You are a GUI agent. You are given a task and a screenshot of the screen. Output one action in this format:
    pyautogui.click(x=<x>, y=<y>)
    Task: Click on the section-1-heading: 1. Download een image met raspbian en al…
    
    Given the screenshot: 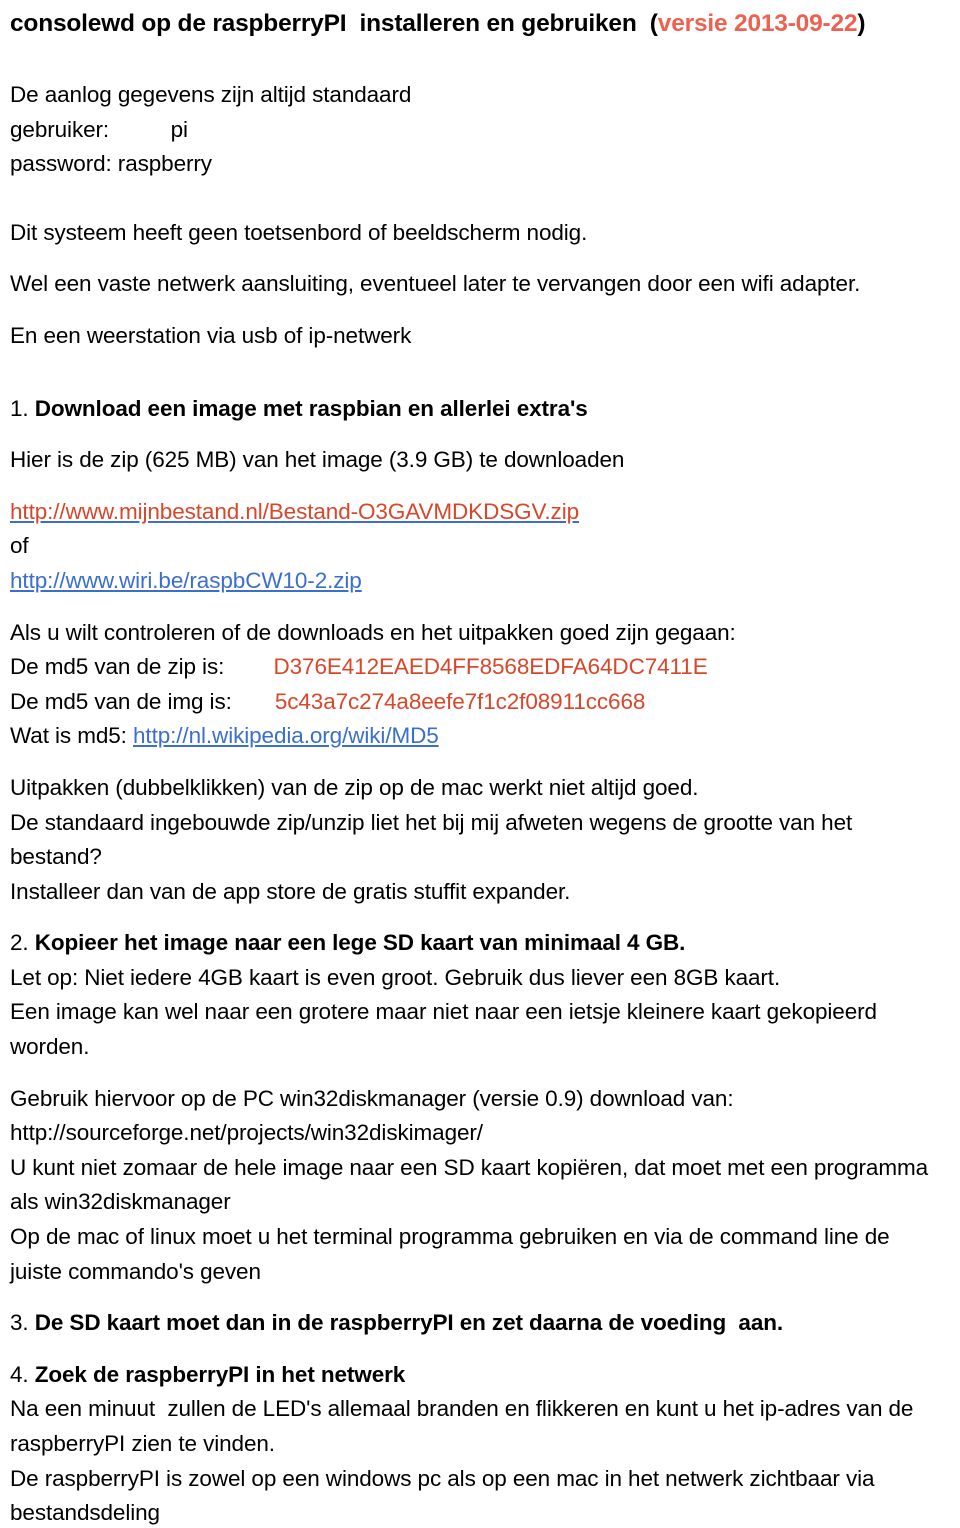 What is the action you would take?
    pyautogui.click(x=477, y=409)
    